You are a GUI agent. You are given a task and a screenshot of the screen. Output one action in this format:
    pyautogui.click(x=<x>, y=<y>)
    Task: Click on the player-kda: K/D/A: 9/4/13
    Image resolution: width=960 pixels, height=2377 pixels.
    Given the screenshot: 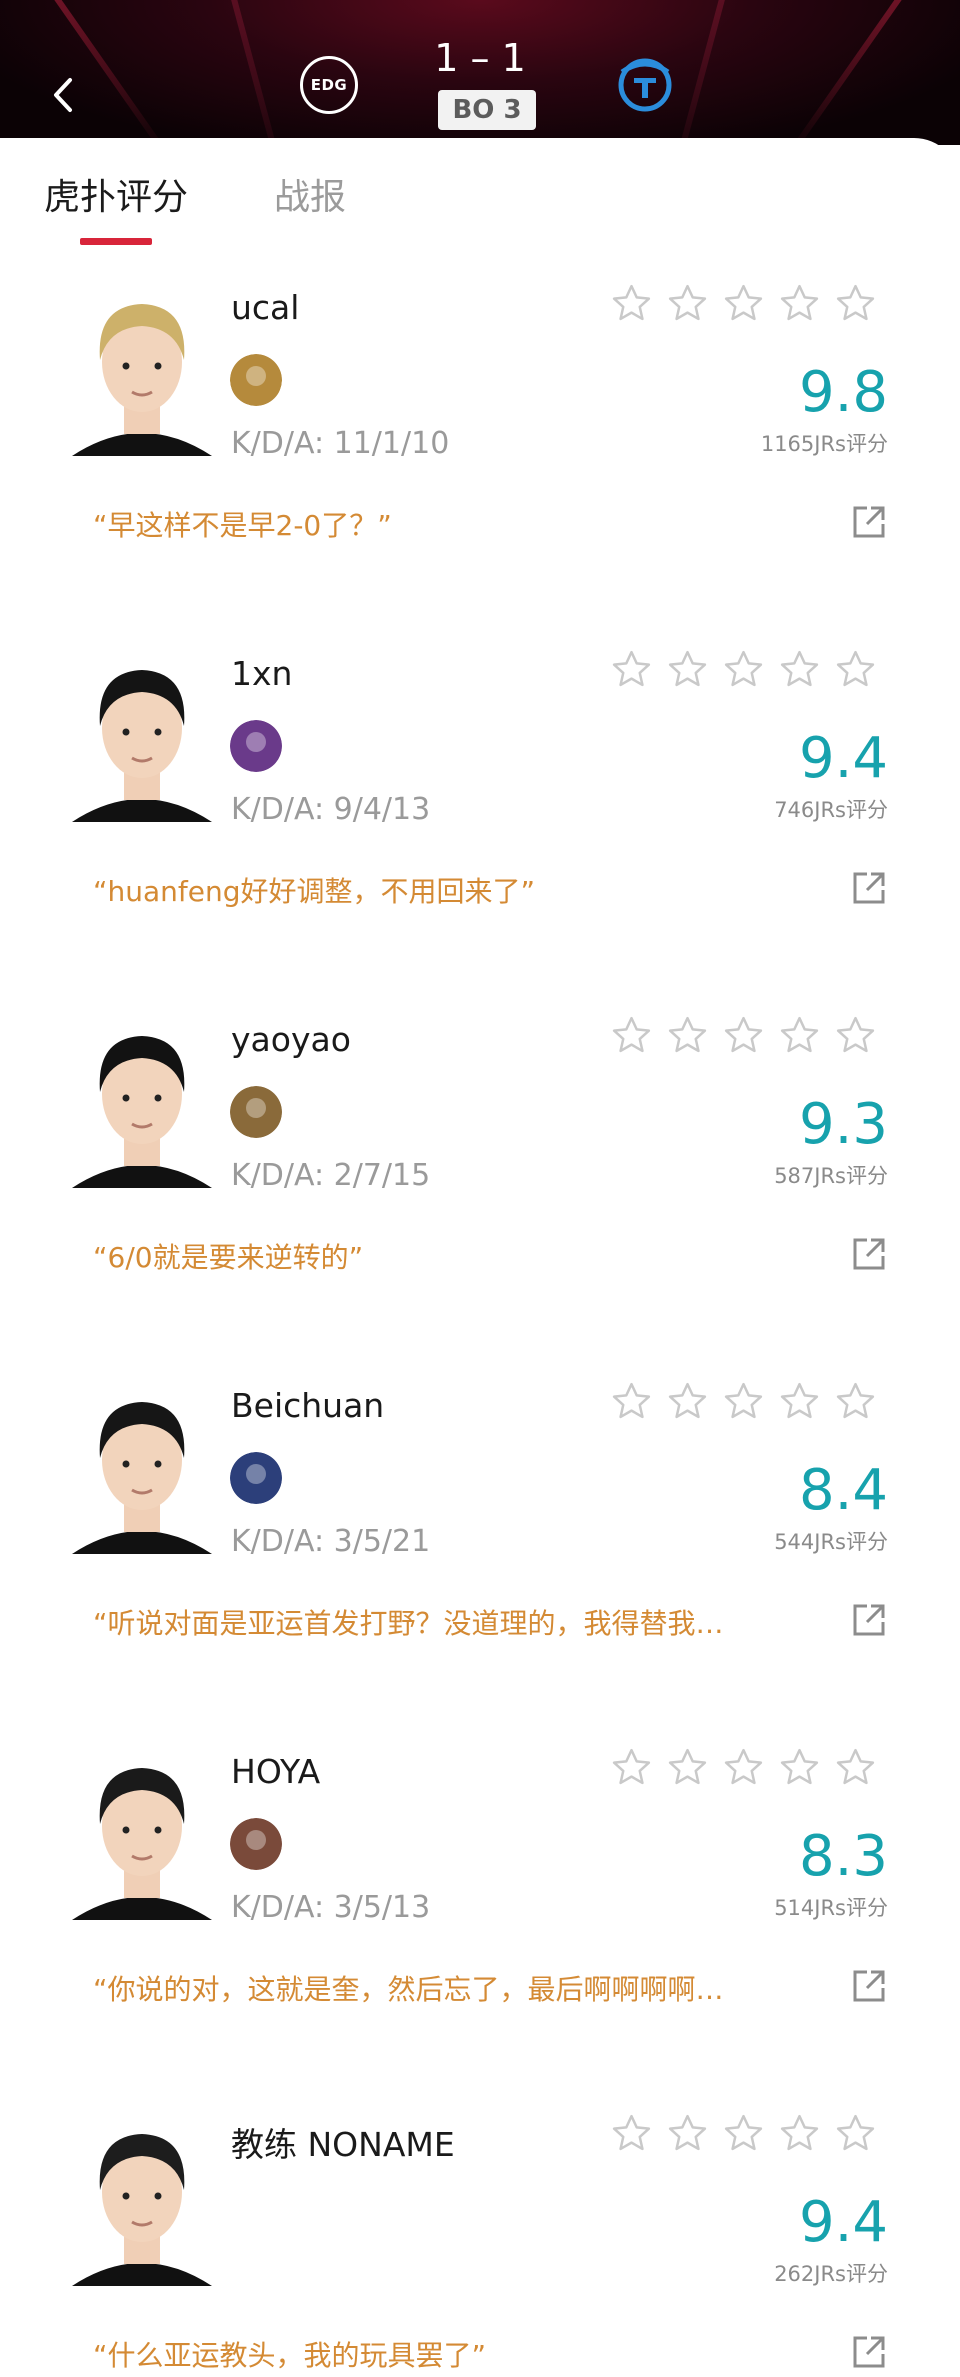 What is the action you would take?
    pyautogui.click(x=331, y=809)
    